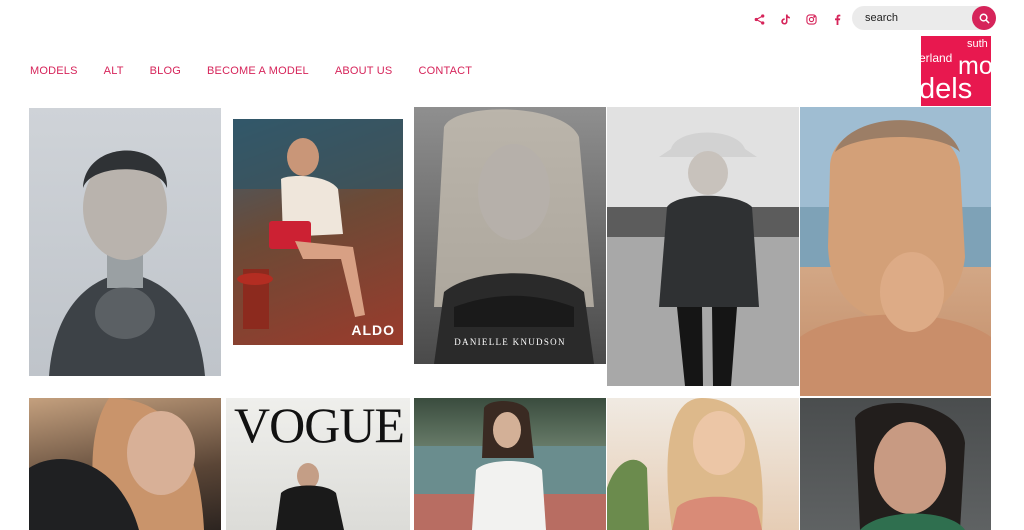 The height and width of the screenshot is (530, 1024). What do you see at coordinates (837, 19) in the screenshot?
I see `facebook-icon` at bounding box center [837, 19].